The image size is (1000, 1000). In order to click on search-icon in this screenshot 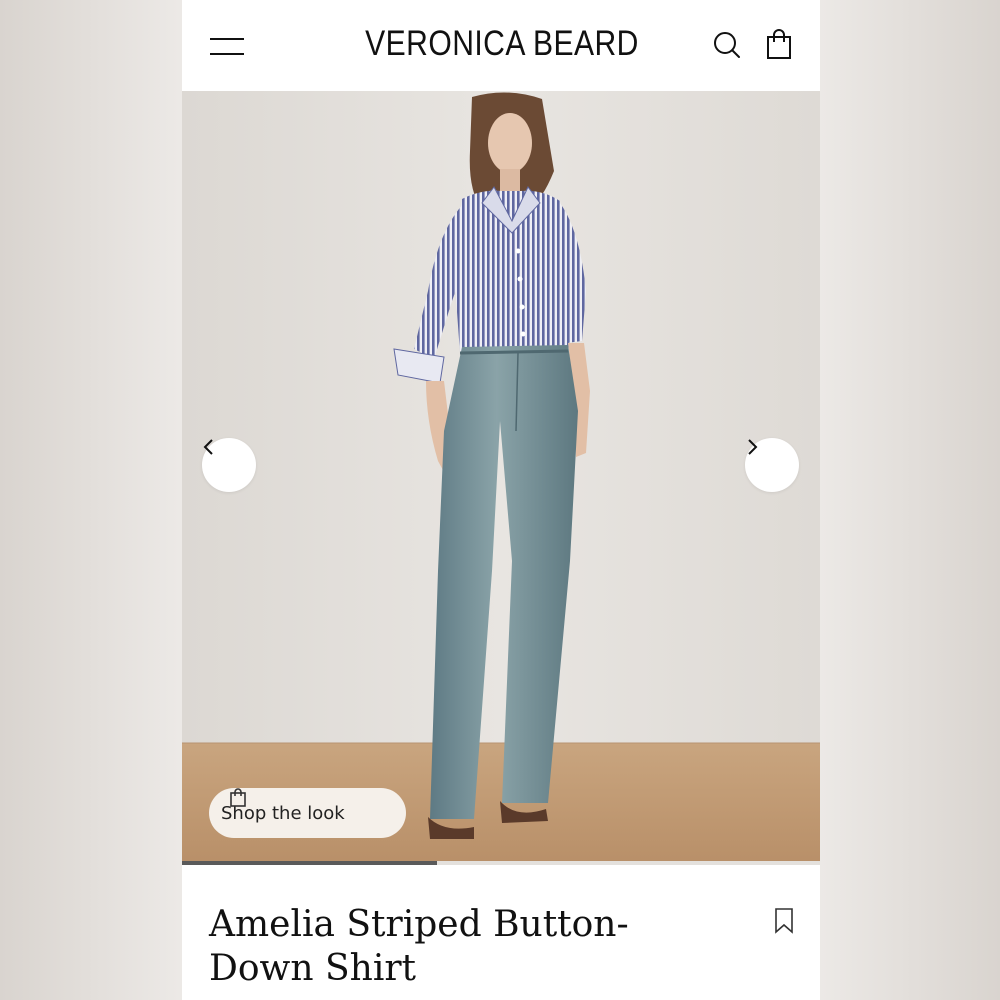, I will do `click(727, 45)`.